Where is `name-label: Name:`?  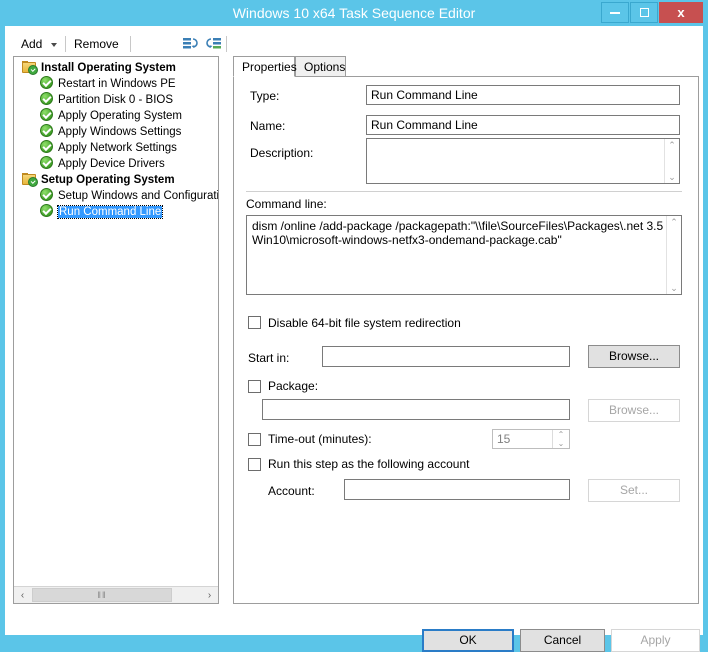
name-label: Name: is located at coordinates (268, 126).